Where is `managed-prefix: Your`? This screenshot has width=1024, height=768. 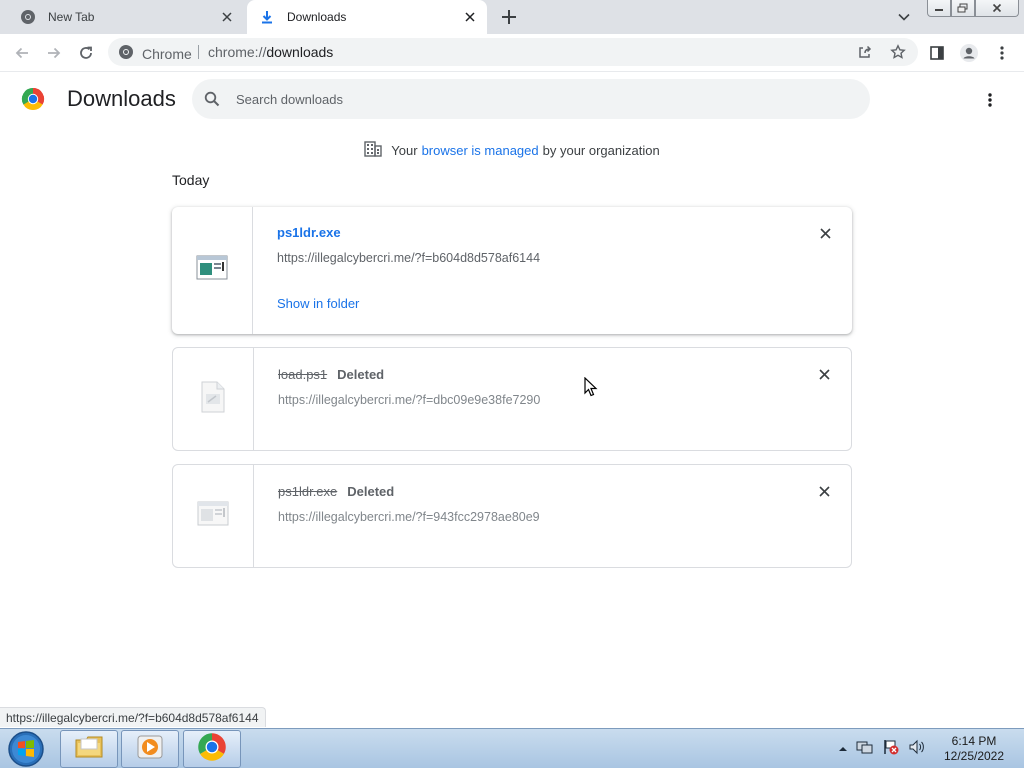
managed-prefix: Your is located at coordinates (404, 150).